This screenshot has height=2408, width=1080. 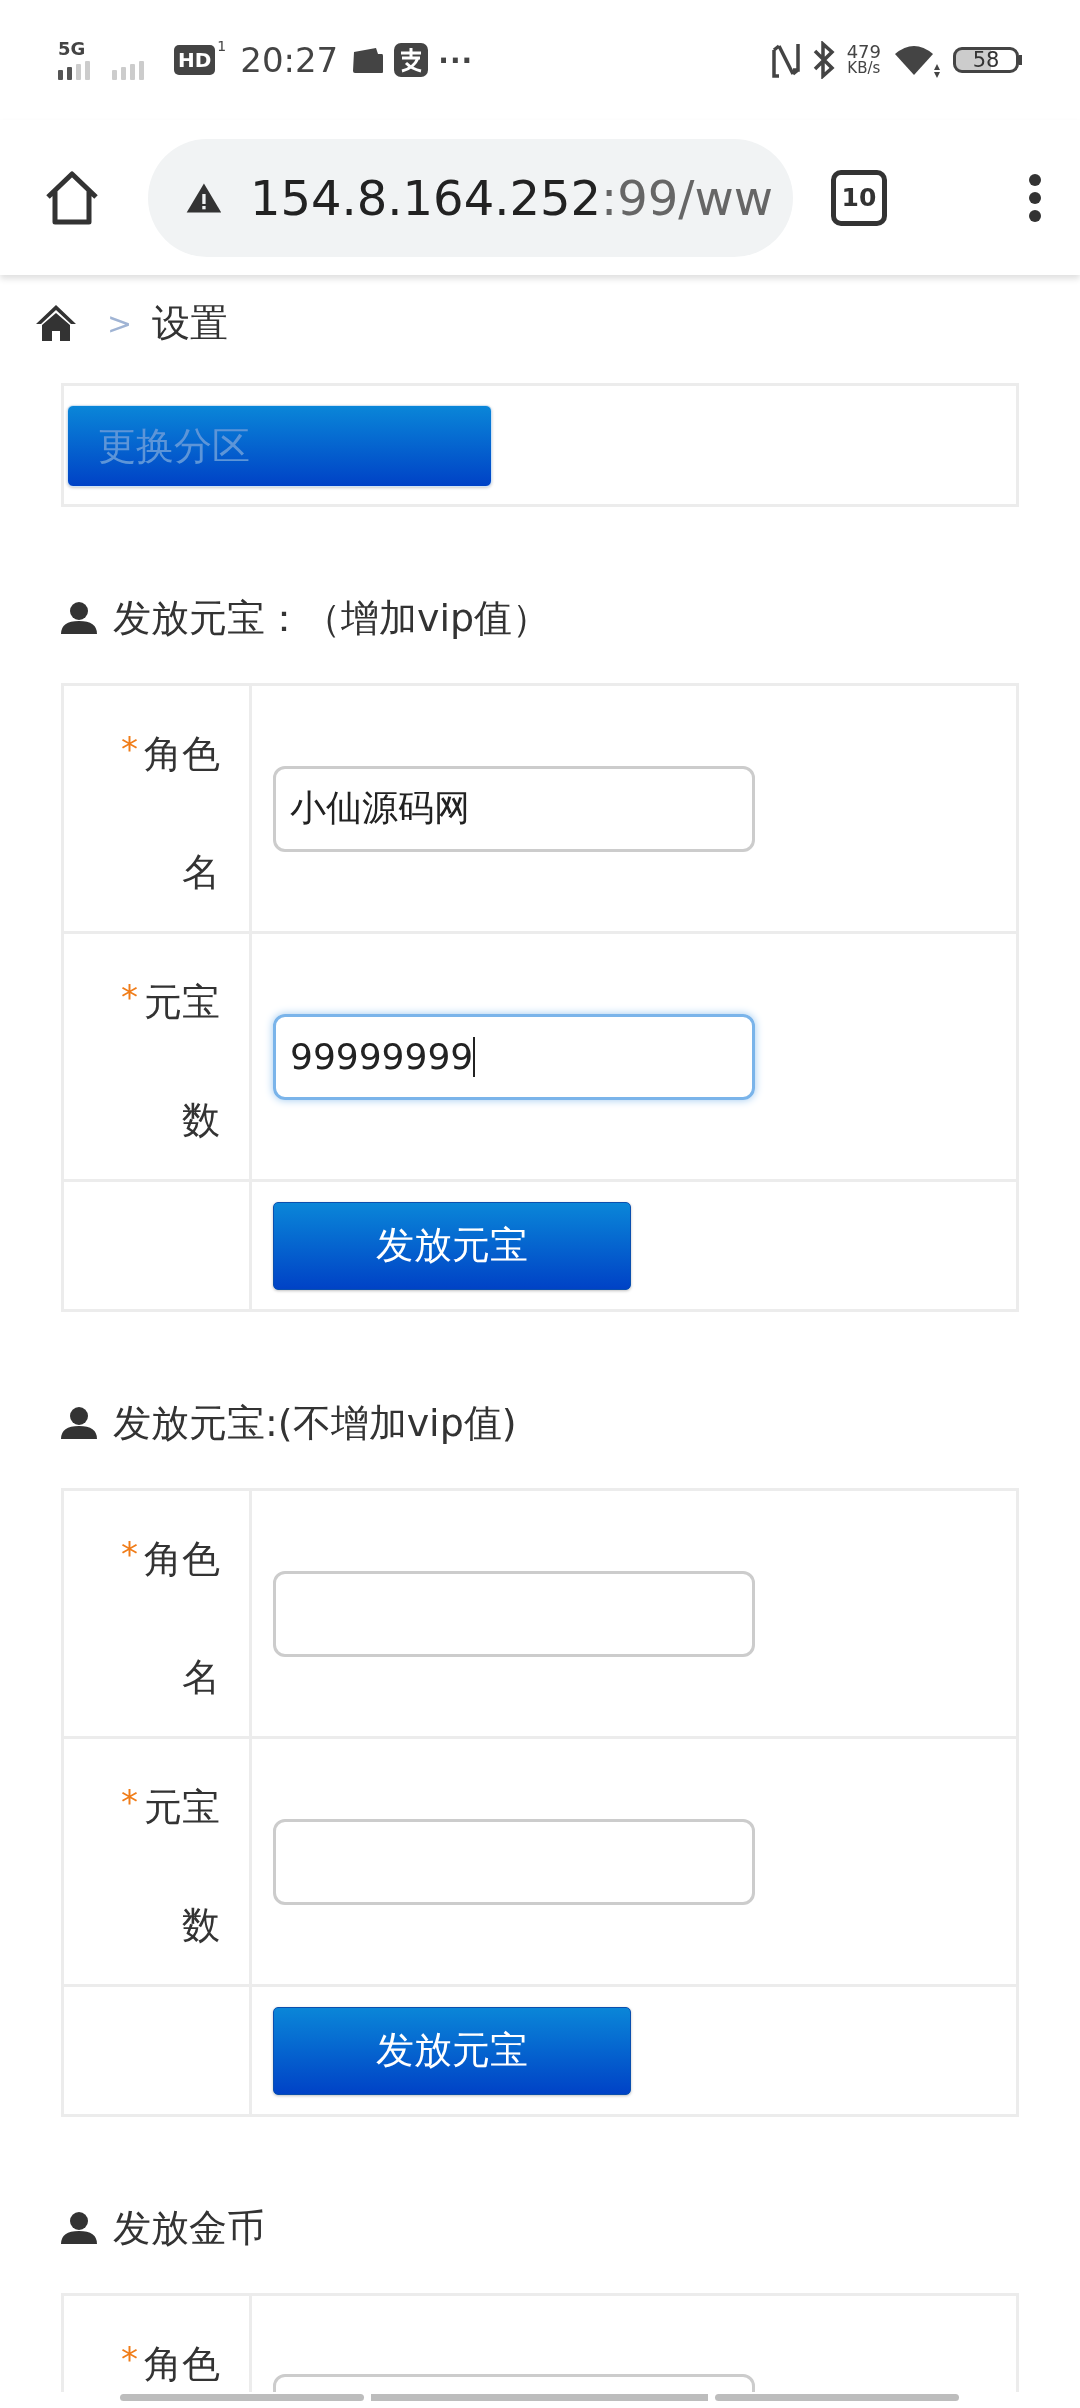 What do you see at coordinates (864, 68) in the screenshot?
I see `speed-unit: KB/s` at bounding box center [864, 68].